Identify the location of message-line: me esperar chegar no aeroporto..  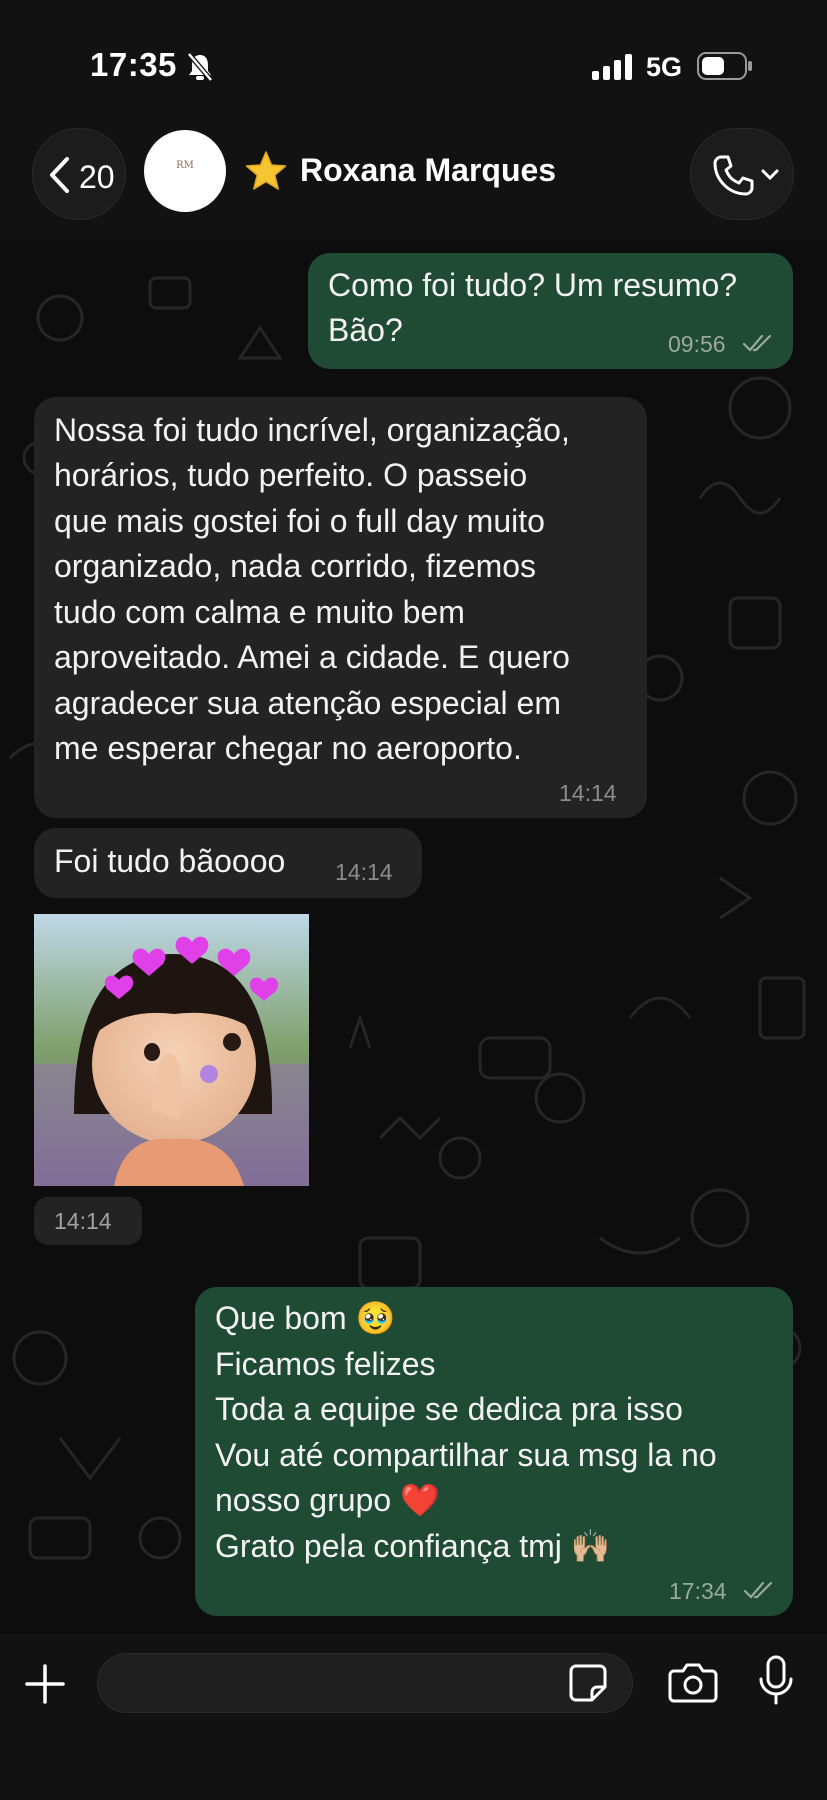
(288, 748).